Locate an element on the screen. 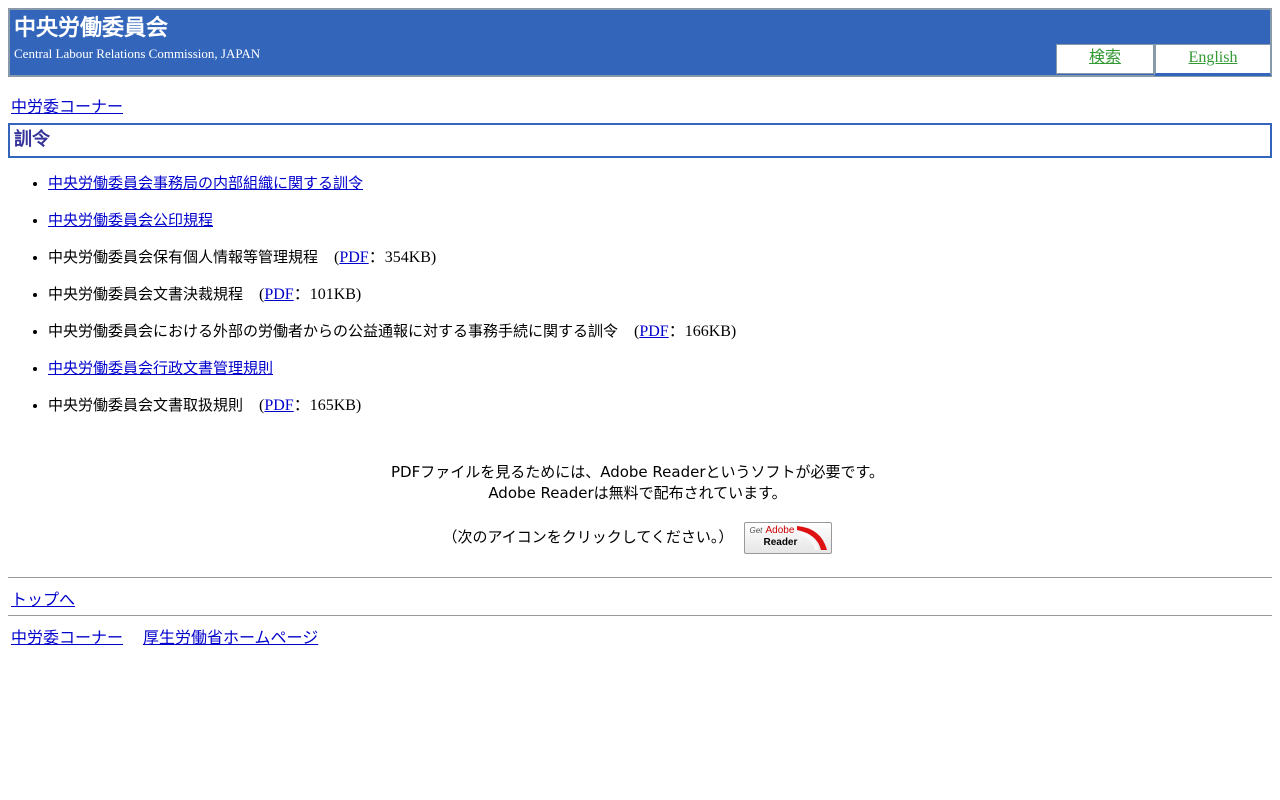 This screenshot has width=1280, height=800. document-title: 中央労働委員会文書決裁規程 is located at coordinates (146, 294).